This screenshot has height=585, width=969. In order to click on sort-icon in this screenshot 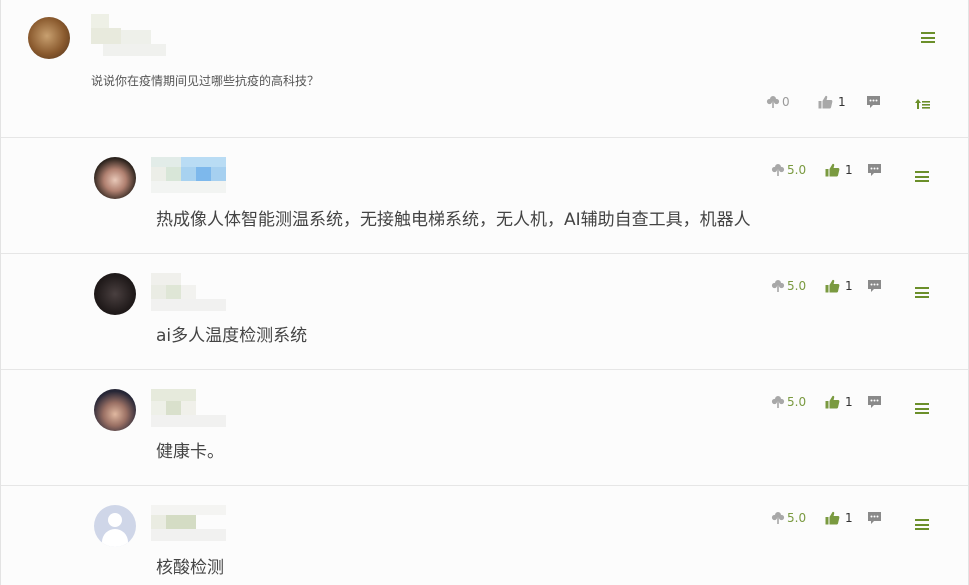, I will do `click(922, 104)`.